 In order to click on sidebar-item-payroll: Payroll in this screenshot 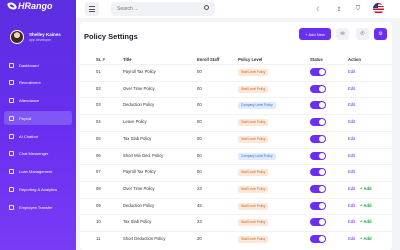, I will do `click(38, 118)`.